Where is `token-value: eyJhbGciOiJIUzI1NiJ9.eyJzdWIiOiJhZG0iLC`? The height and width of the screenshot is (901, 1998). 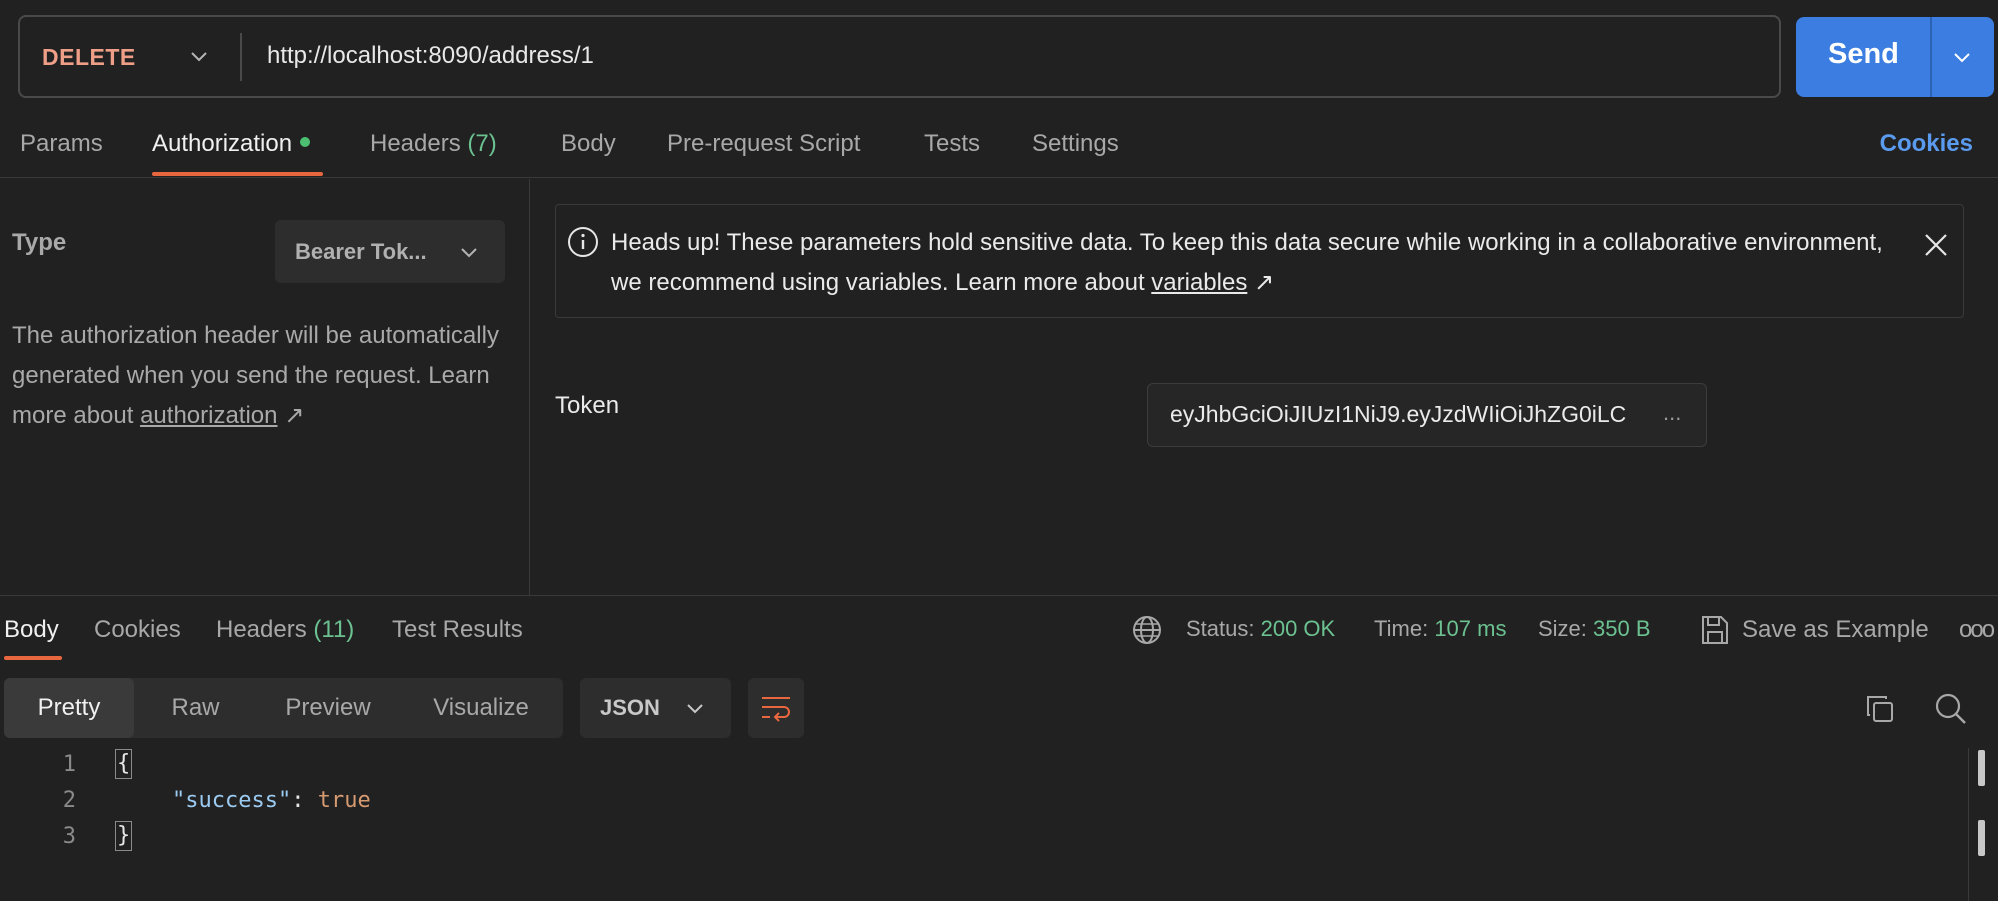
token-value: eyJhbGciOiJIUzI1NiJ9.eyJzdWIiOiJhZG0iLC is located at coordinates (1398, 414).